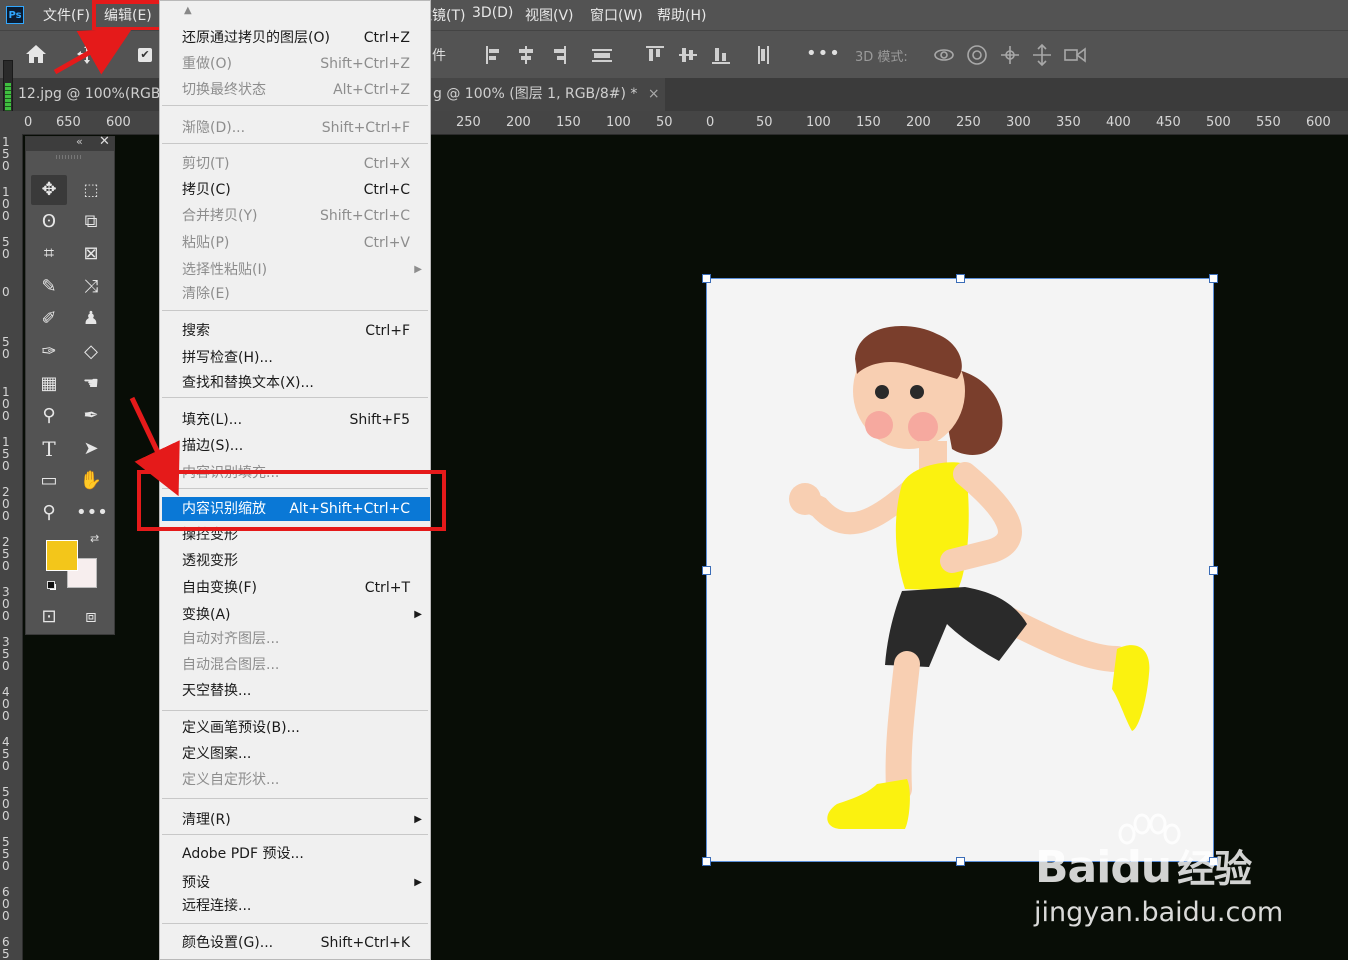 The image size is (1348, 960). I want to click on paw-icon, so click(1149, 829).